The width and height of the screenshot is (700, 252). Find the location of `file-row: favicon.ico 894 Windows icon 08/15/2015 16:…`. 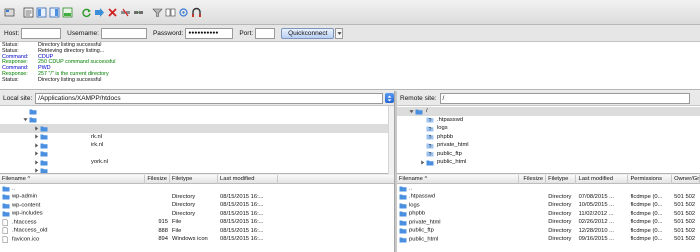

file-row: favicon.ico 894 Windows icon 08/15/2015 16:… is located at coordinates (197, 239).